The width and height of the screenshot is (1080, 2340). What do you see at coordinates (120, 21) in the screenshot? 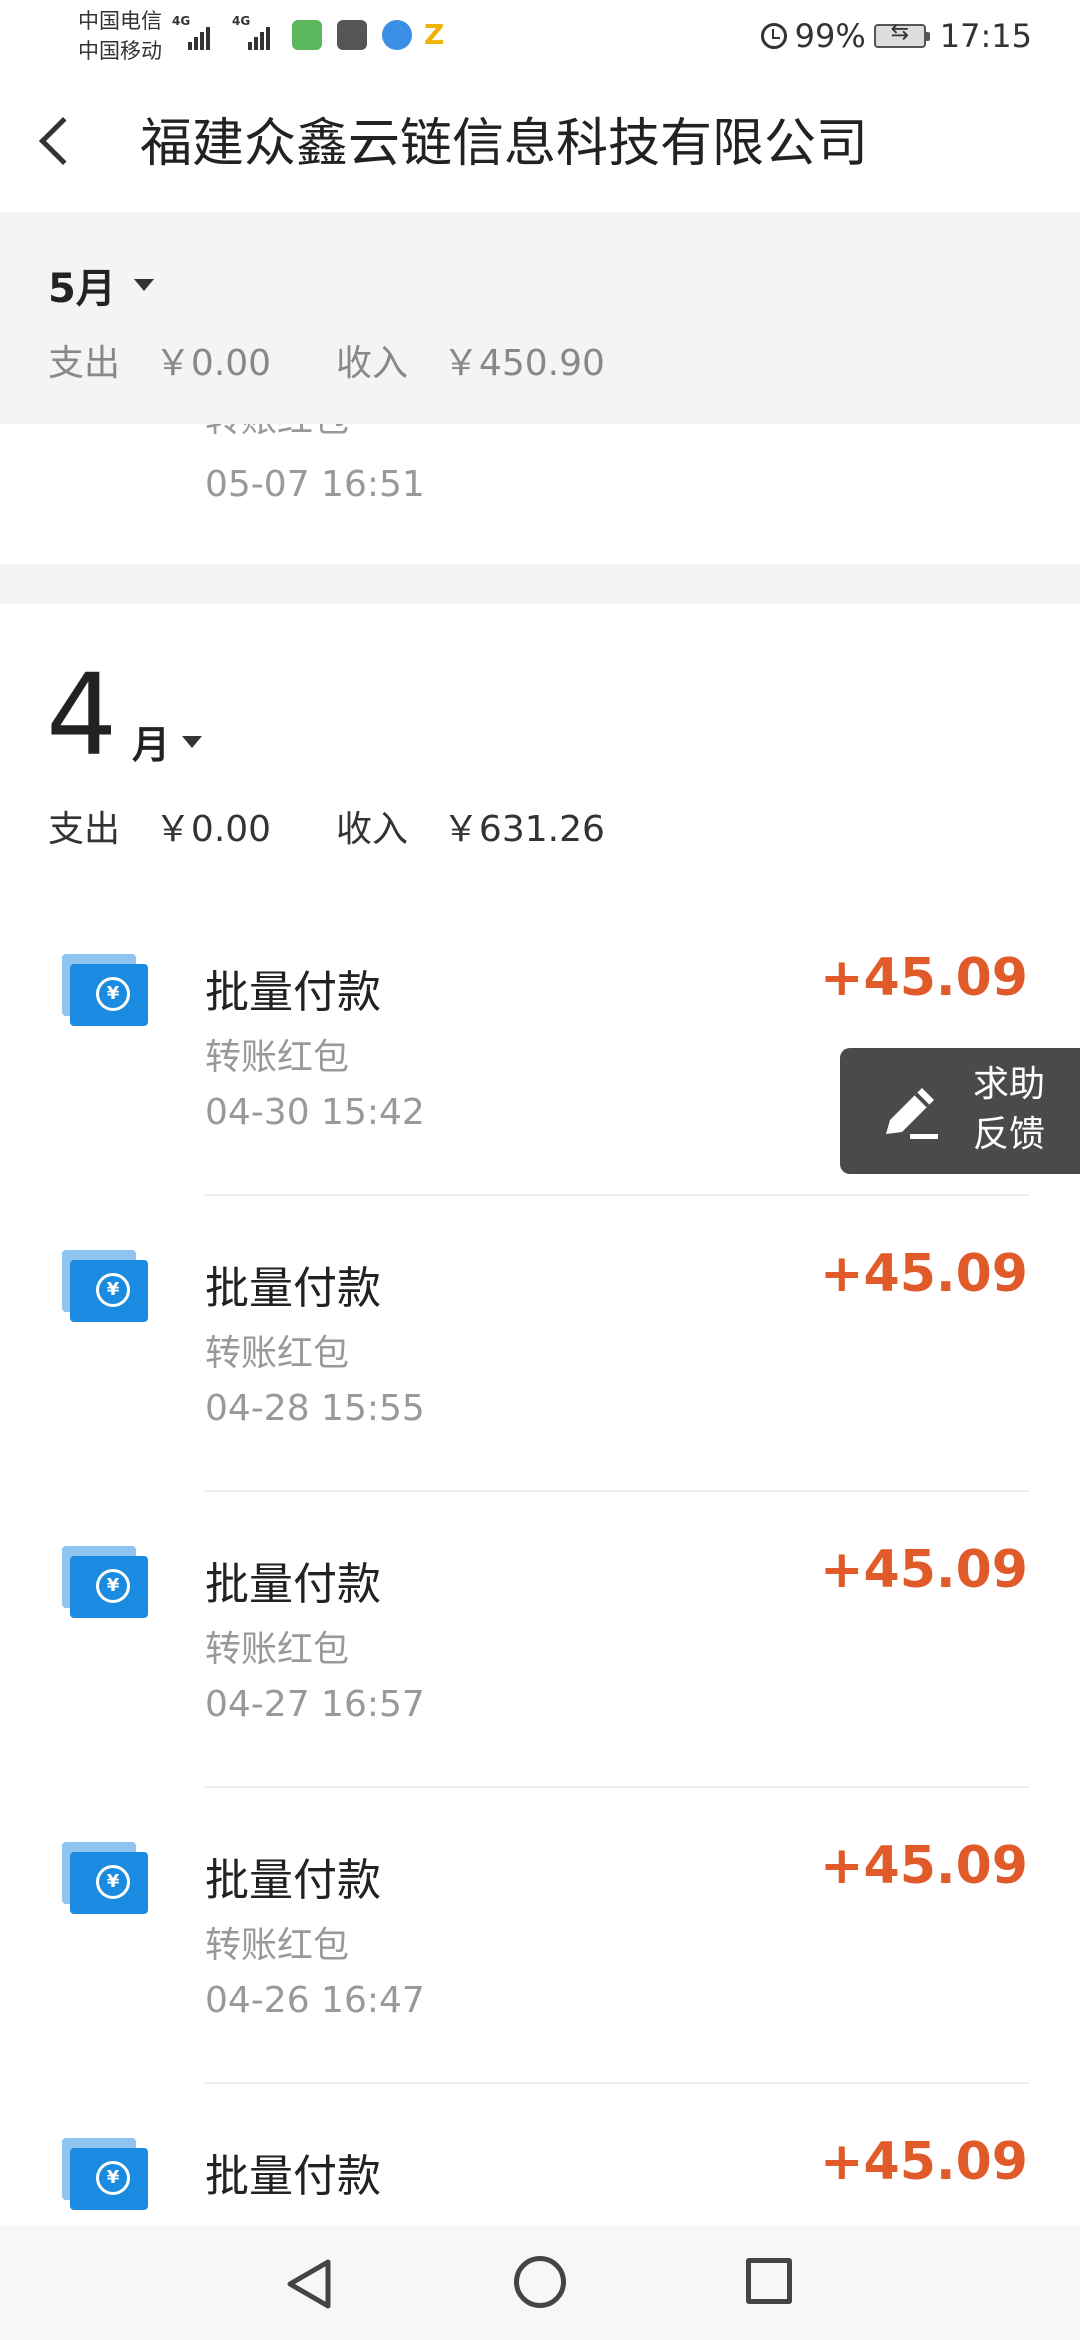
I see `carrier-1: 中国电信` at bounding box center [120, 21].